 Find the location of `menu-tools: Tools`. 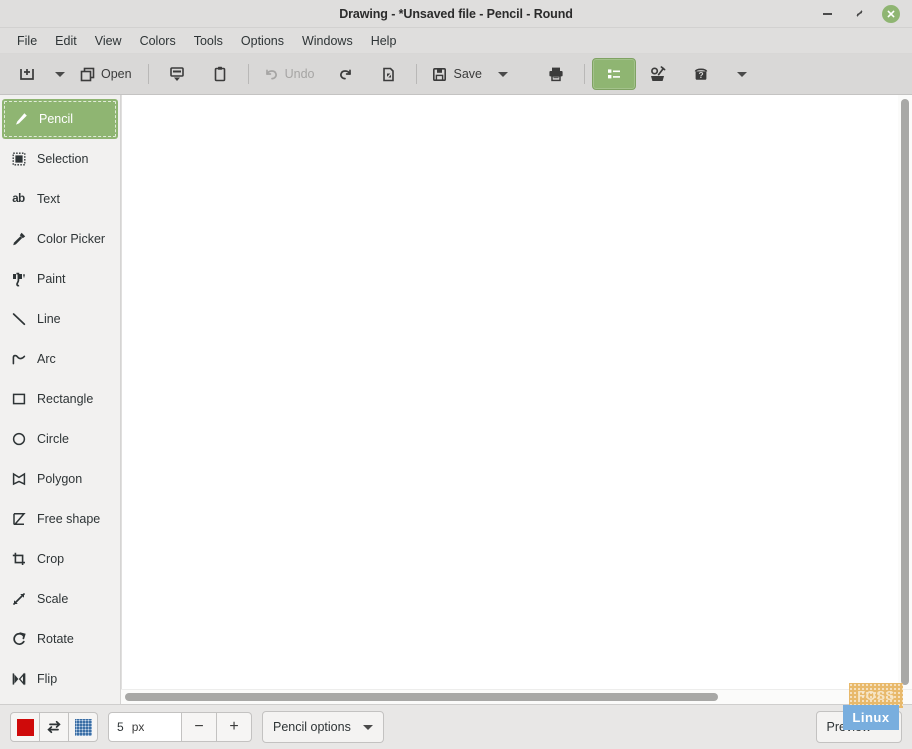

menu-tools: Tools is located at coordinates (208, 41).